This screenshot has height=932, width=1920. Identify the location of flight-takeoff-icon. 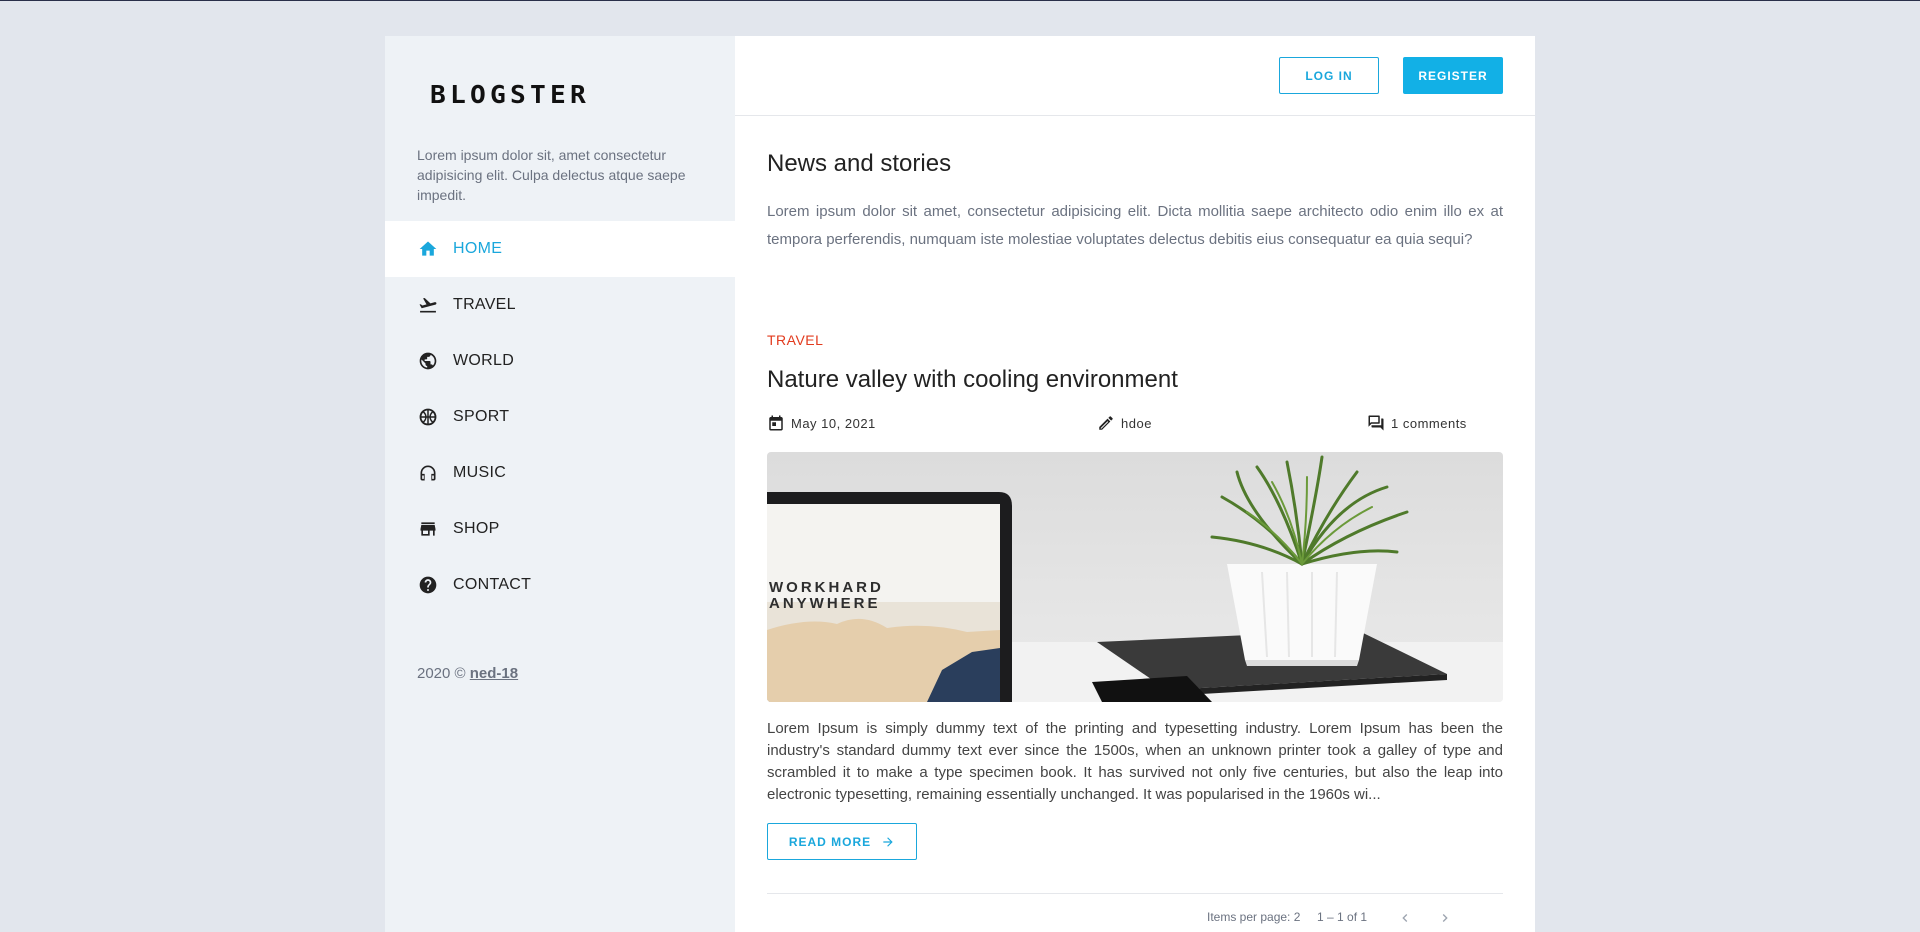
(428, 305).